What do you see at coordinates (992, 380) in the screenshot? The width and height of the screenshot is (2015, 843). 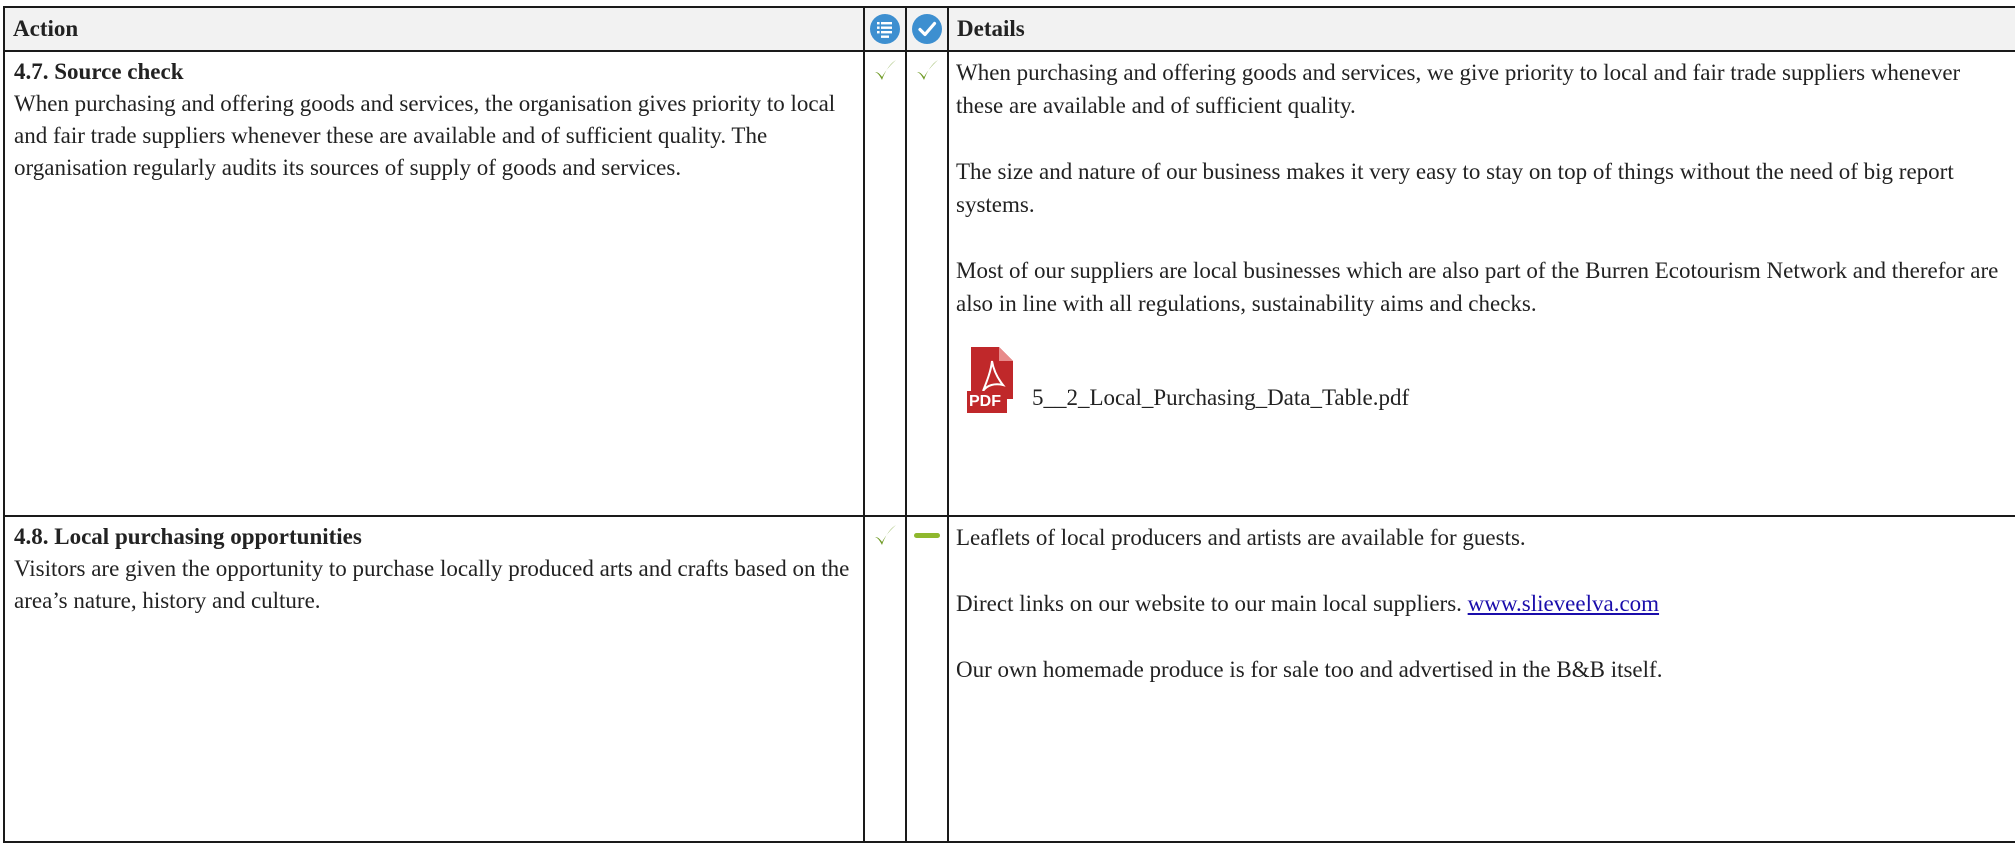 I see `pdf-file-icon: PDF` at bounding box center [992, 380].